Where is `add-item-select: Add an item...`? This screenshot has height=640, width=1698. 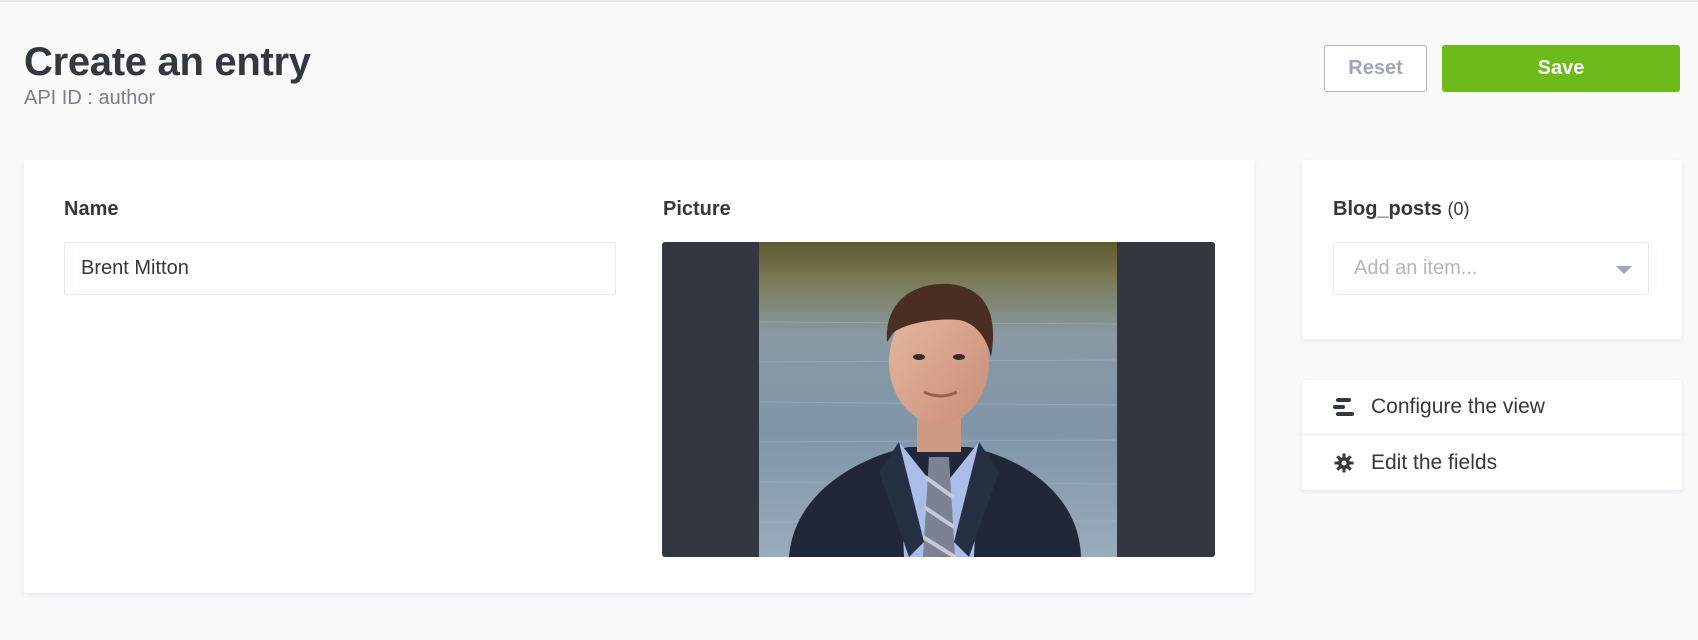 add-item-select: Add an item... is located at coordinates (1491, 268).